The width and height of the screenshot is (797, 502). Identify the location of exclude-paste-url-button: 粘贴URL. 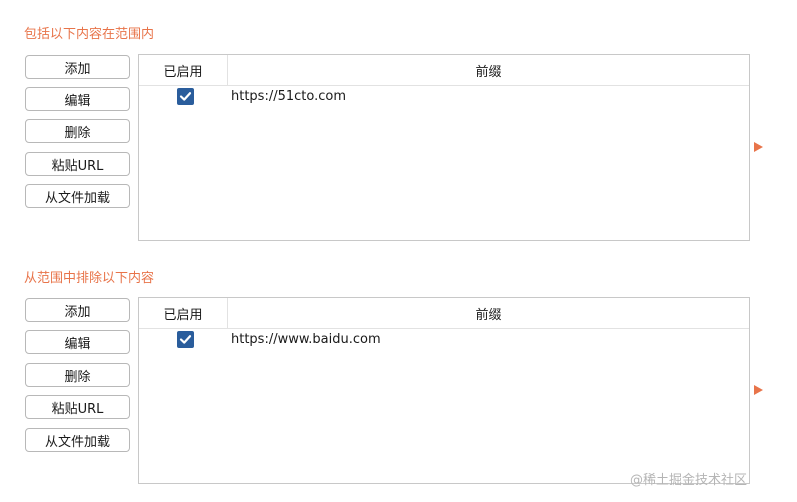
(77, 407).